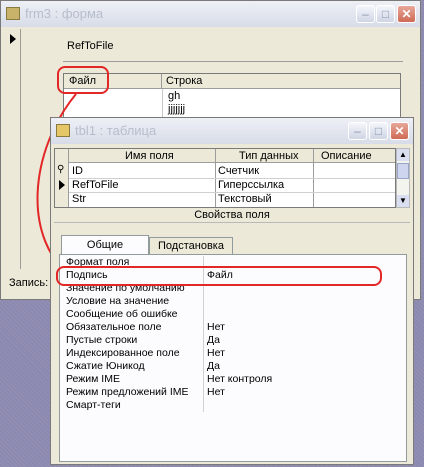 This screenshot has height=467, width=424. I want to click on property-name: Сжатие Юникод, so click(105, 366).